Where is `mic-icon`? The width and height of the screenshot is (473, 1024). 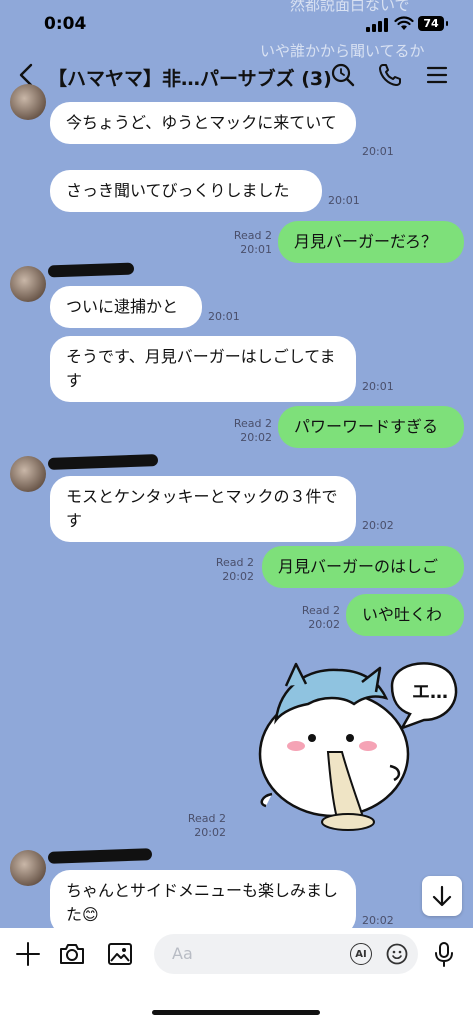
mic-icon is located at coordinates (444, 954).